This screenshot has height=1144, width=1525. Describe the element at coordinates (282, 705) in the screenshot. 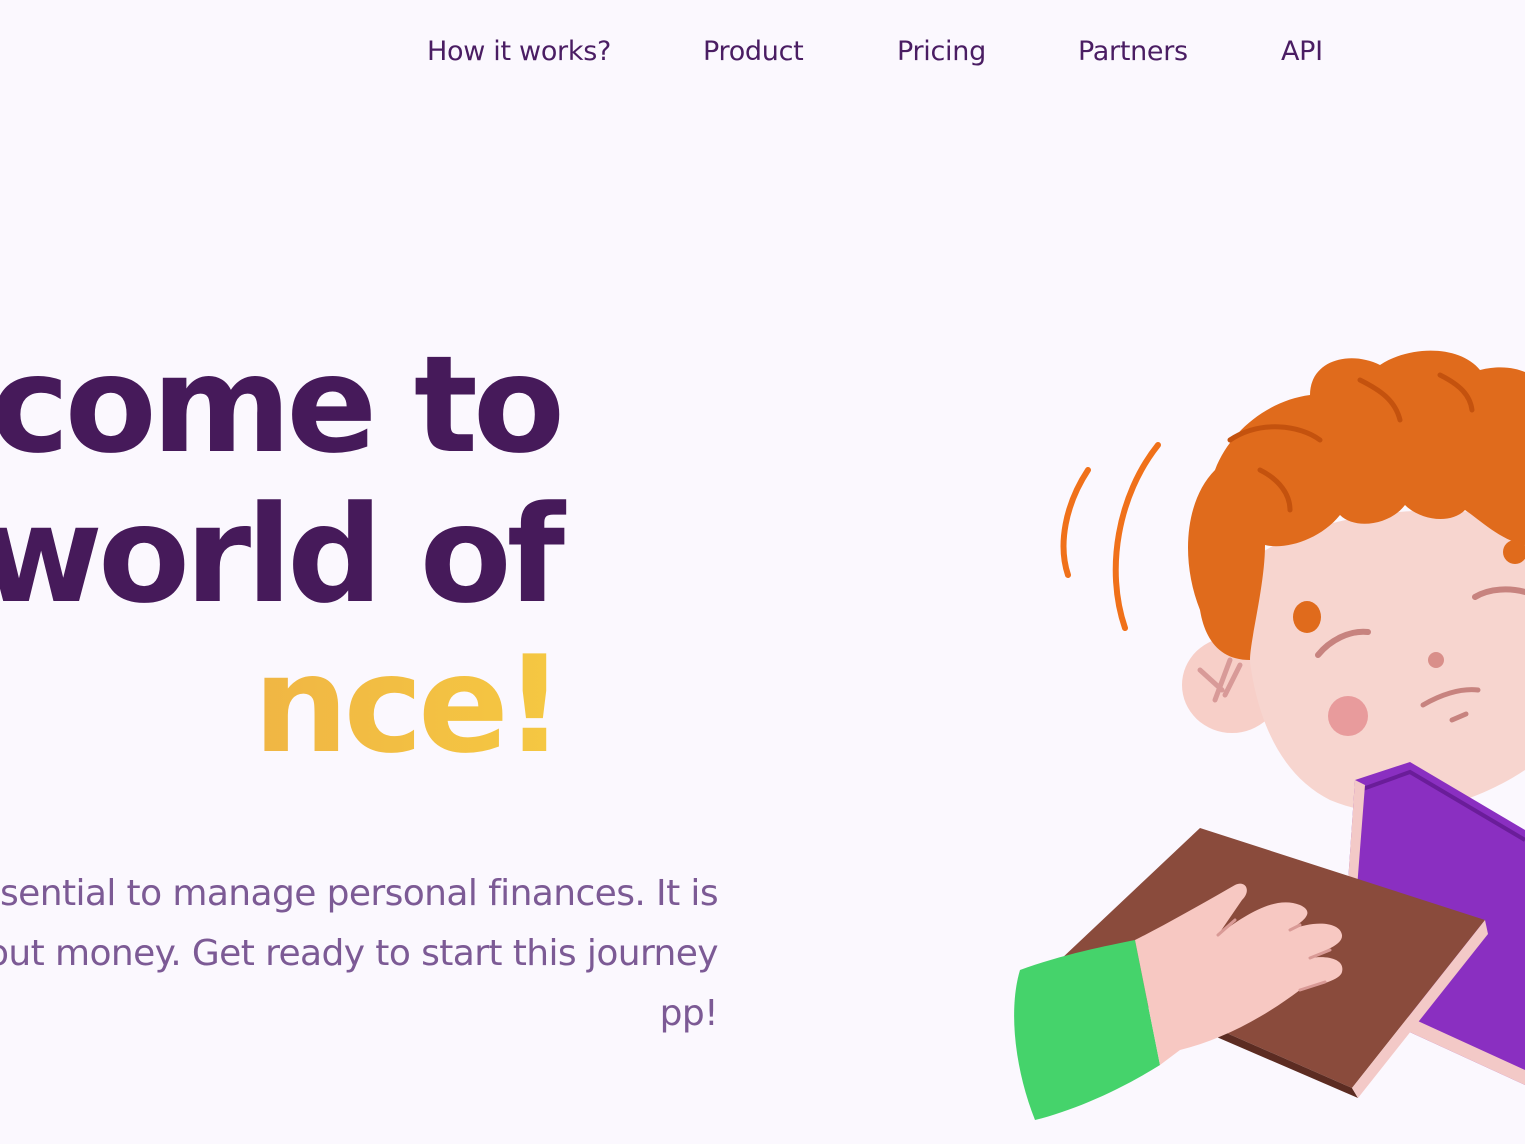

I see `hero-title-accent: nce!` at that location.